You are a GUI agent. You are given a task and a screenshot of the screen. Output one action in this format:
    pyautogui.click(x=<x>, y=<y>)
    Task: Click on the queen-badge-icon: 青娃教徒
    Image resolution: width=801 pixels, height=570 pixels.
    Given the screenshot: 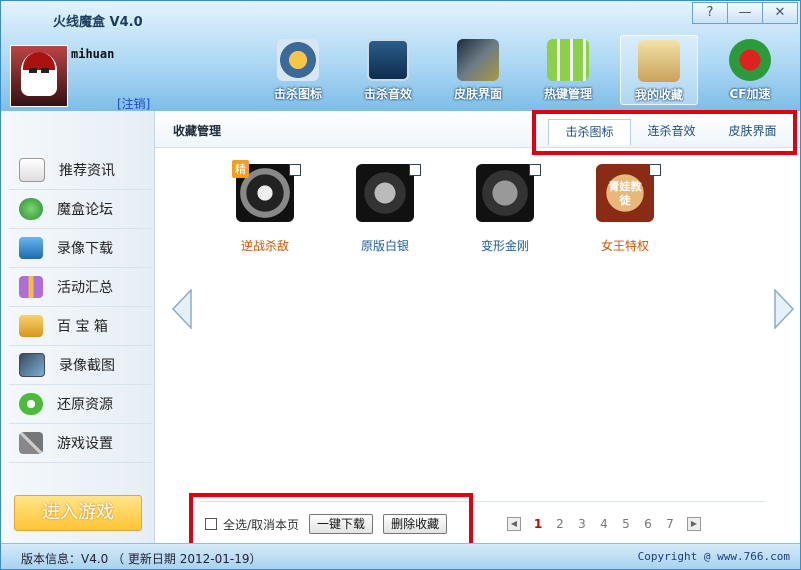 What is the action you would take?
    pyautogui.click(x=625, y=193)
    